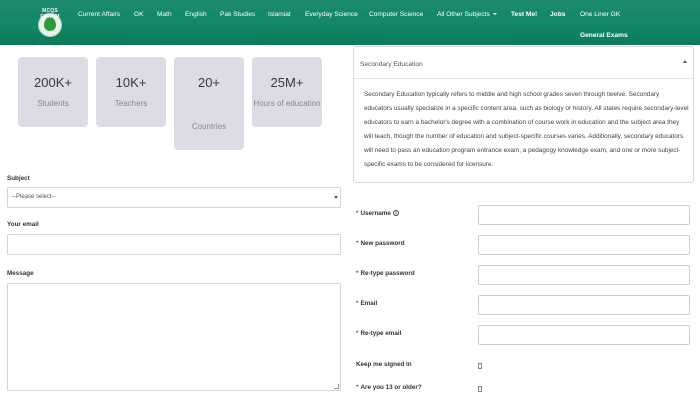 The width and height of the screenshot is (700, 400). Describe the element at coordinates (584, 335) in the screenshot. I see `retype-email-input` at that location.